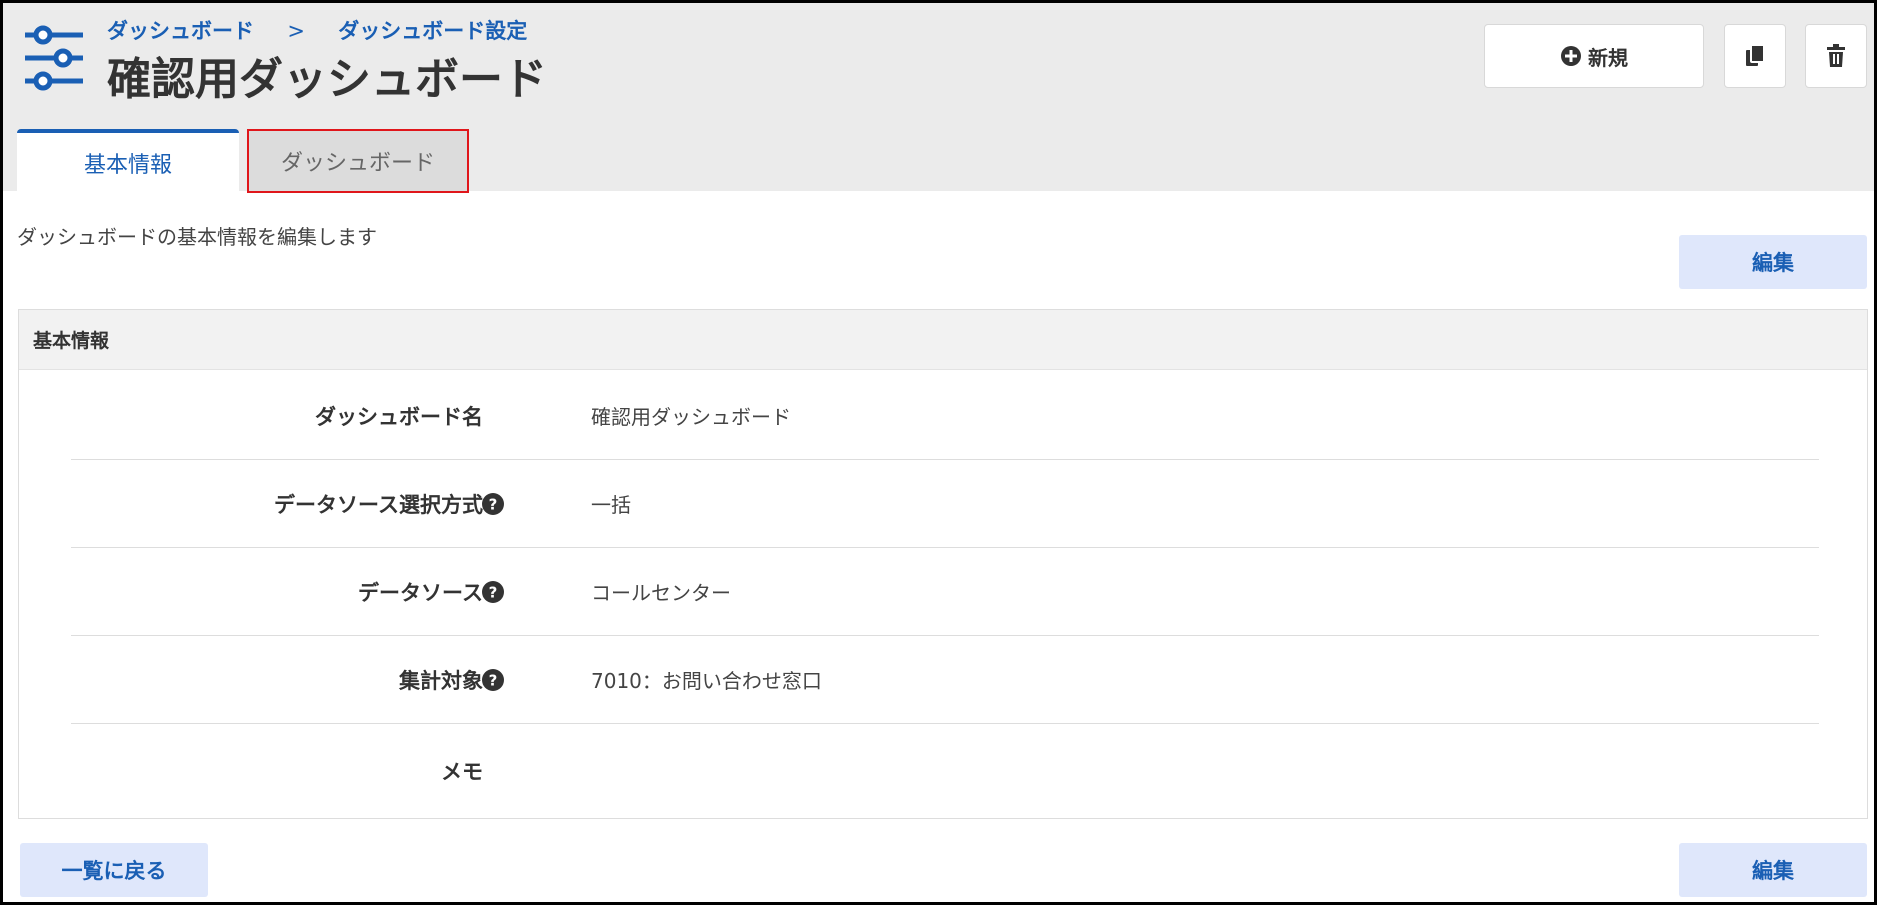 The width and height of the screenshot is (1877, 905). I want to click on row-value: コールセンター, so click(661, 593).